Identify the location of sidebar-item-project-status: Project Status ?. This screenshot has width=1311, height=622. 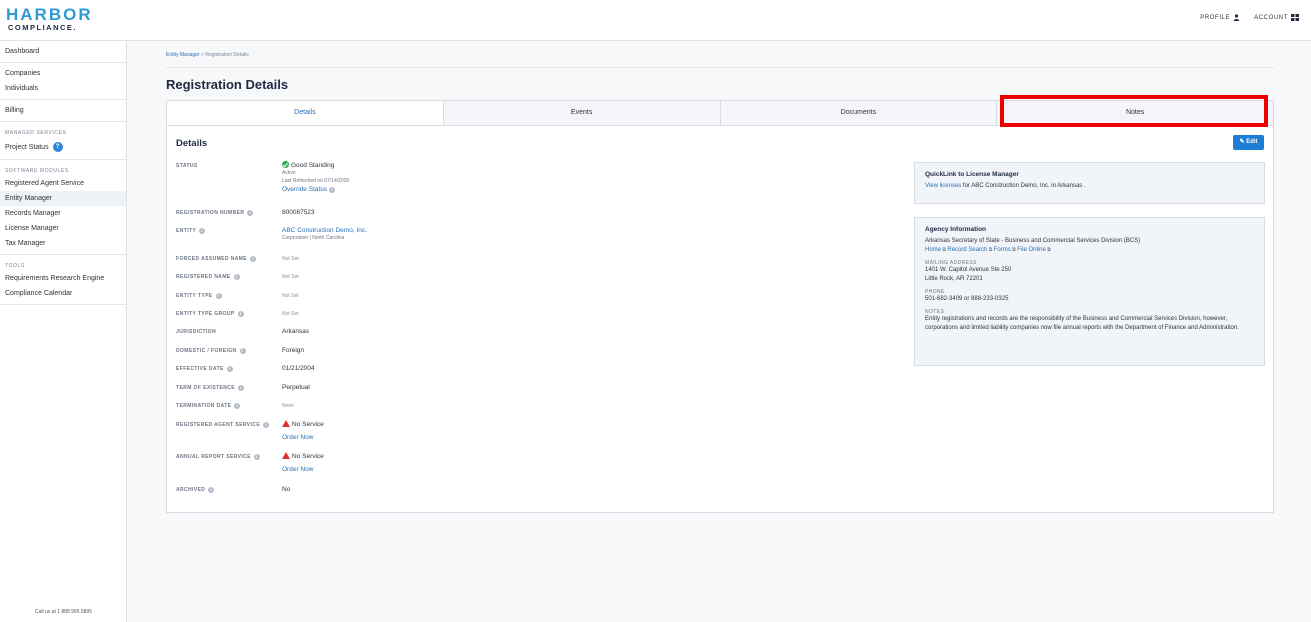
(63, 147).